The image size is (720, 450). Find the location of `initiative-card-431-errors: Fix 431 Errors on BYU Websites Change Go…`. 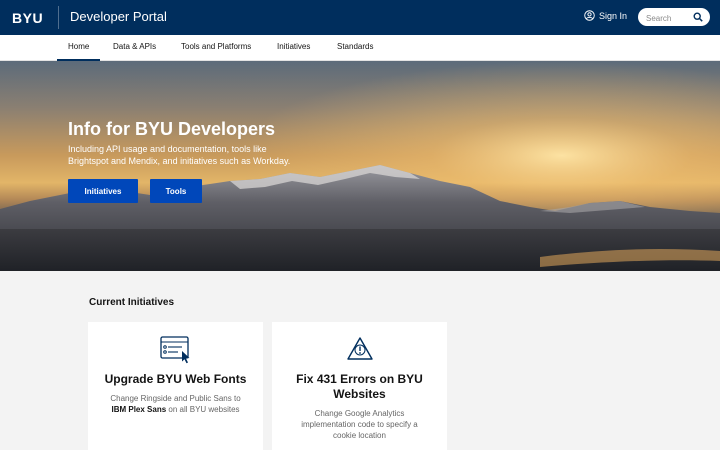

initiative-card-431-errors: Fix 431 Errors on BYU Websites Change Go… is located at coordinates (359, 386).